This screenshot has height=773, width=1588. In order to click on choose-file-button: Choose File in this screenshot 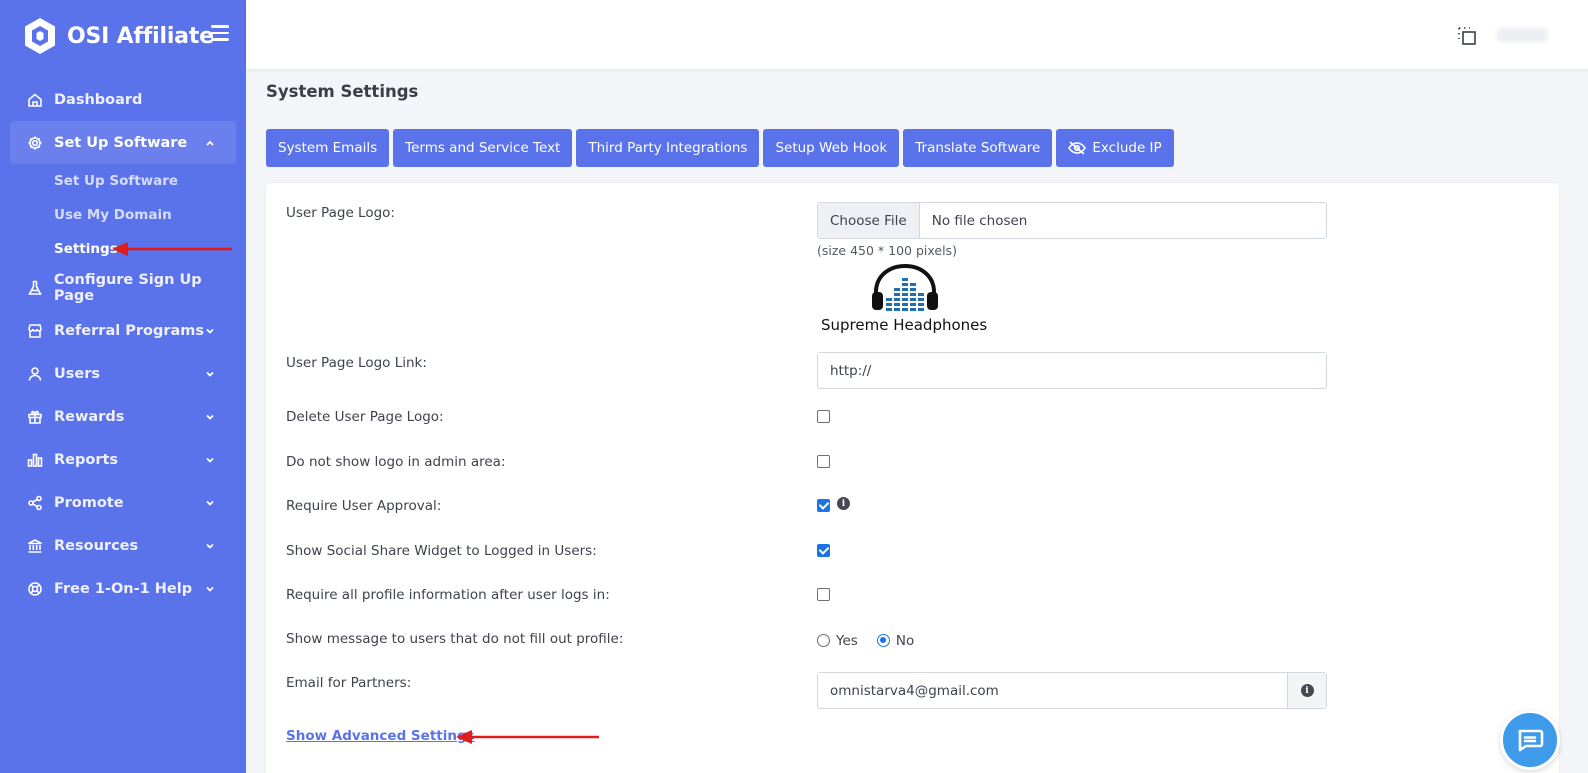, I will do `click(869, 220)`.